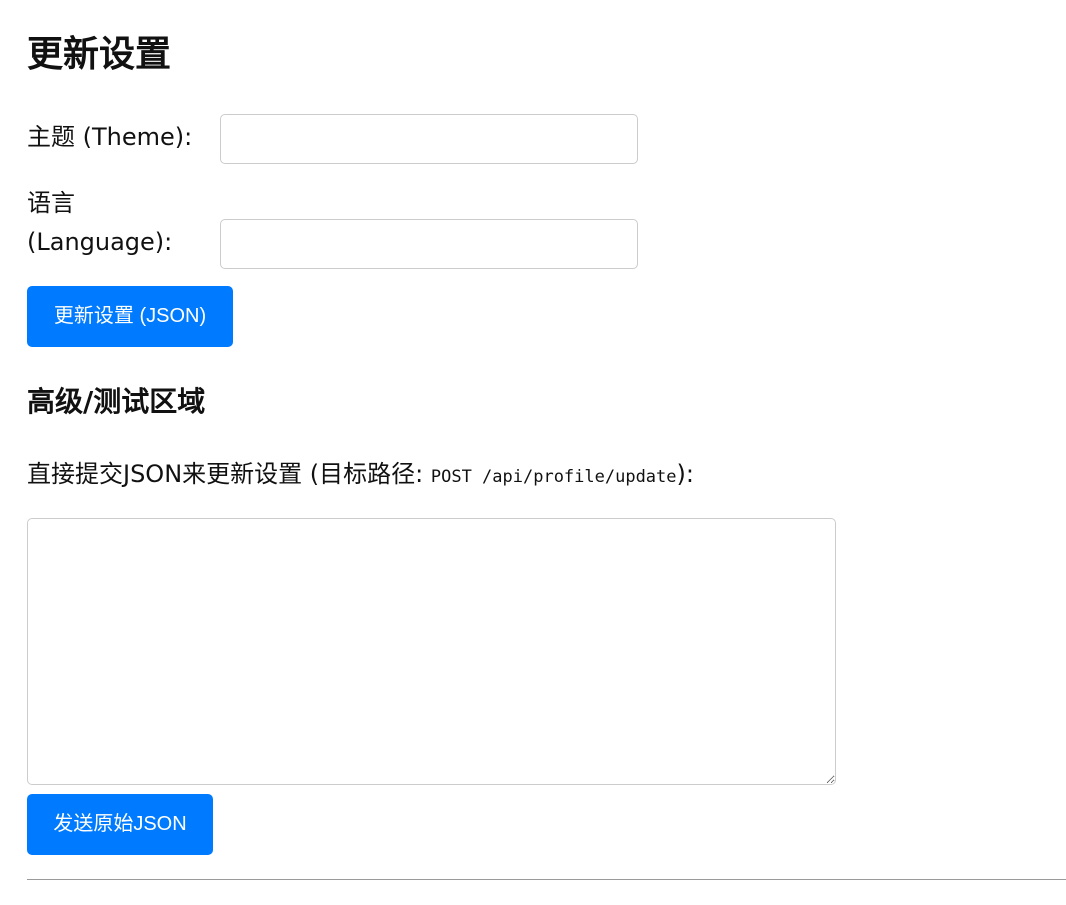 This screenshot has height=905, width=1066. I want to click on theme-label: 主题 (Theme):, so click(110, 137).